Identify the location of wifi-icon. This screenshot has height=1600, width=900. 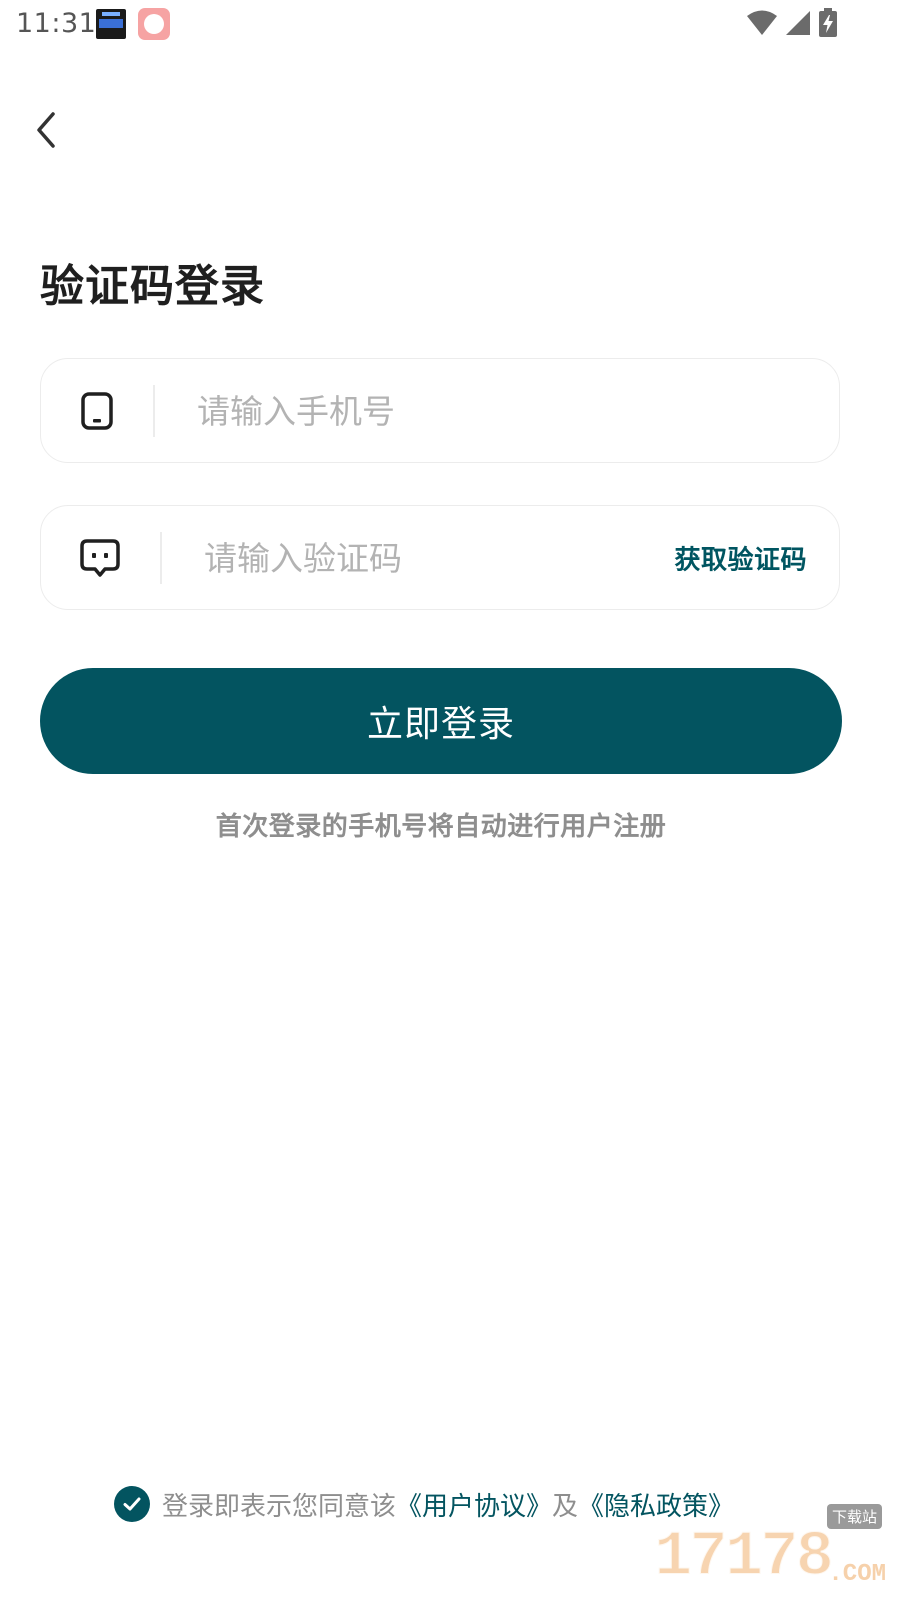
(762, 22).